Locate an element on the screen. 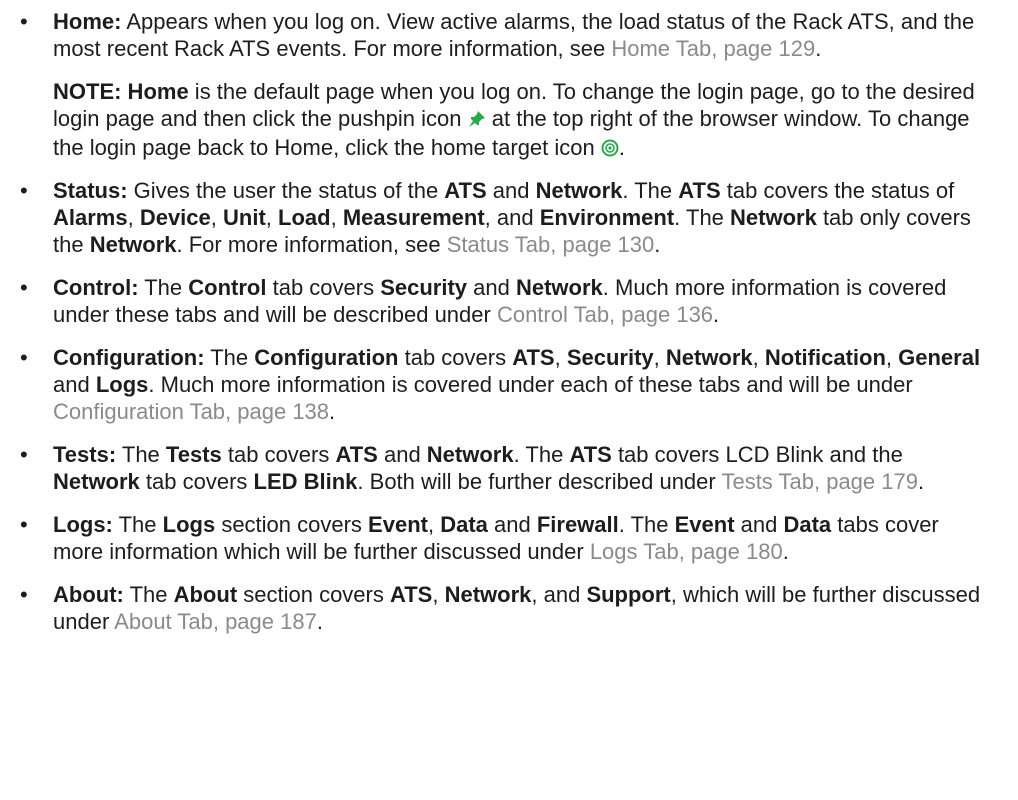 The width and height of the screenshot is (1018, 800). body-text: tab covers the status of is located at coordinates (837, 190).